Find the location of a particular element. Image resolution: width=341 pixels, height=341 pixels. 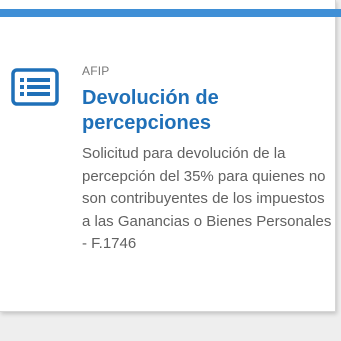

card-title-link: Devolución de percepciones is located at coordinates (207, 111).